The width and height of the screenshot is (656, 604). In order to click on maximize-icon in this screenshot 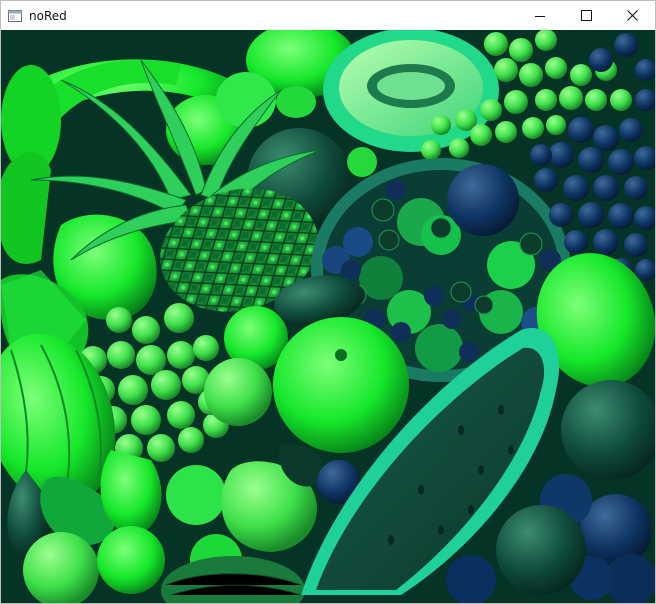, I will do `click(586, 15)`.